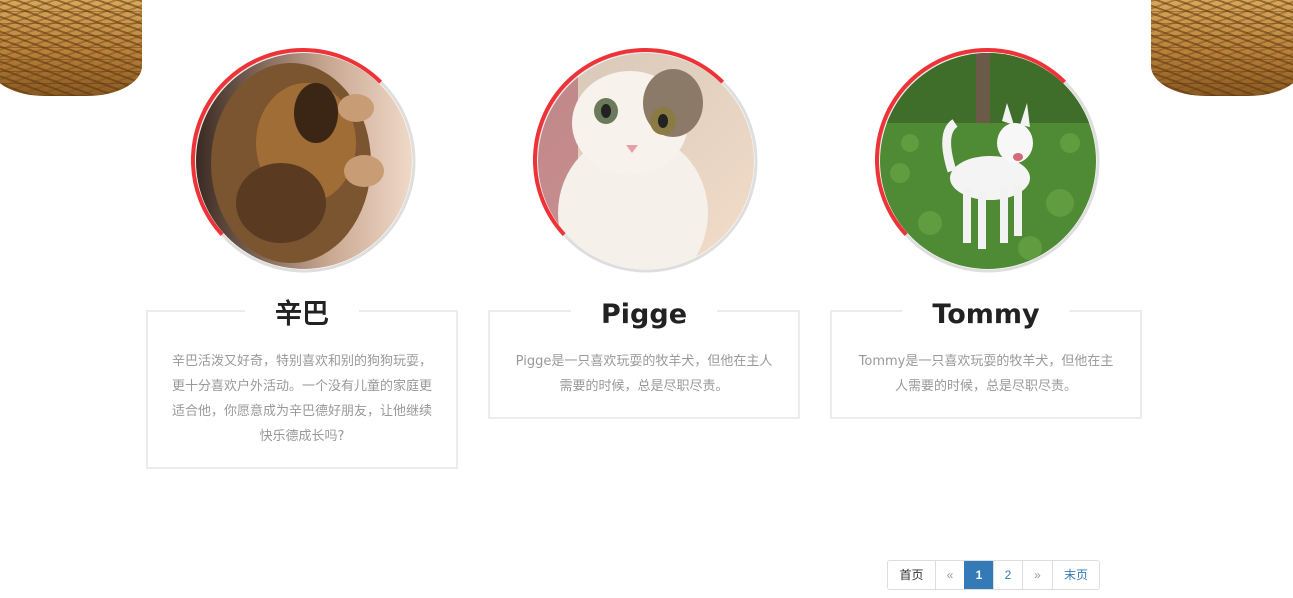 The height and width of the screenshot is (598, 1293). I want to click on pagination: 首页 « 1 2 » 末页, so click(993, 575).